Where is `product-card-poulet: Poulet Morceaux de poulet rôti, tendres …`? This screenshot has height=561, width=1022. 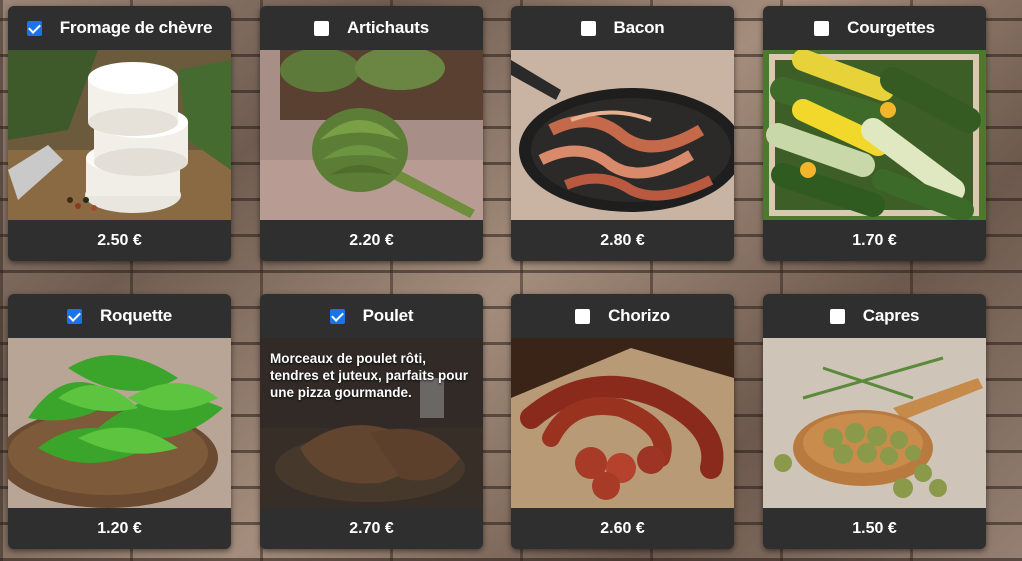
product-card-poulet: Poulet Morceaux de poulet rôti, tendres … is located at coordinates (371, 421).